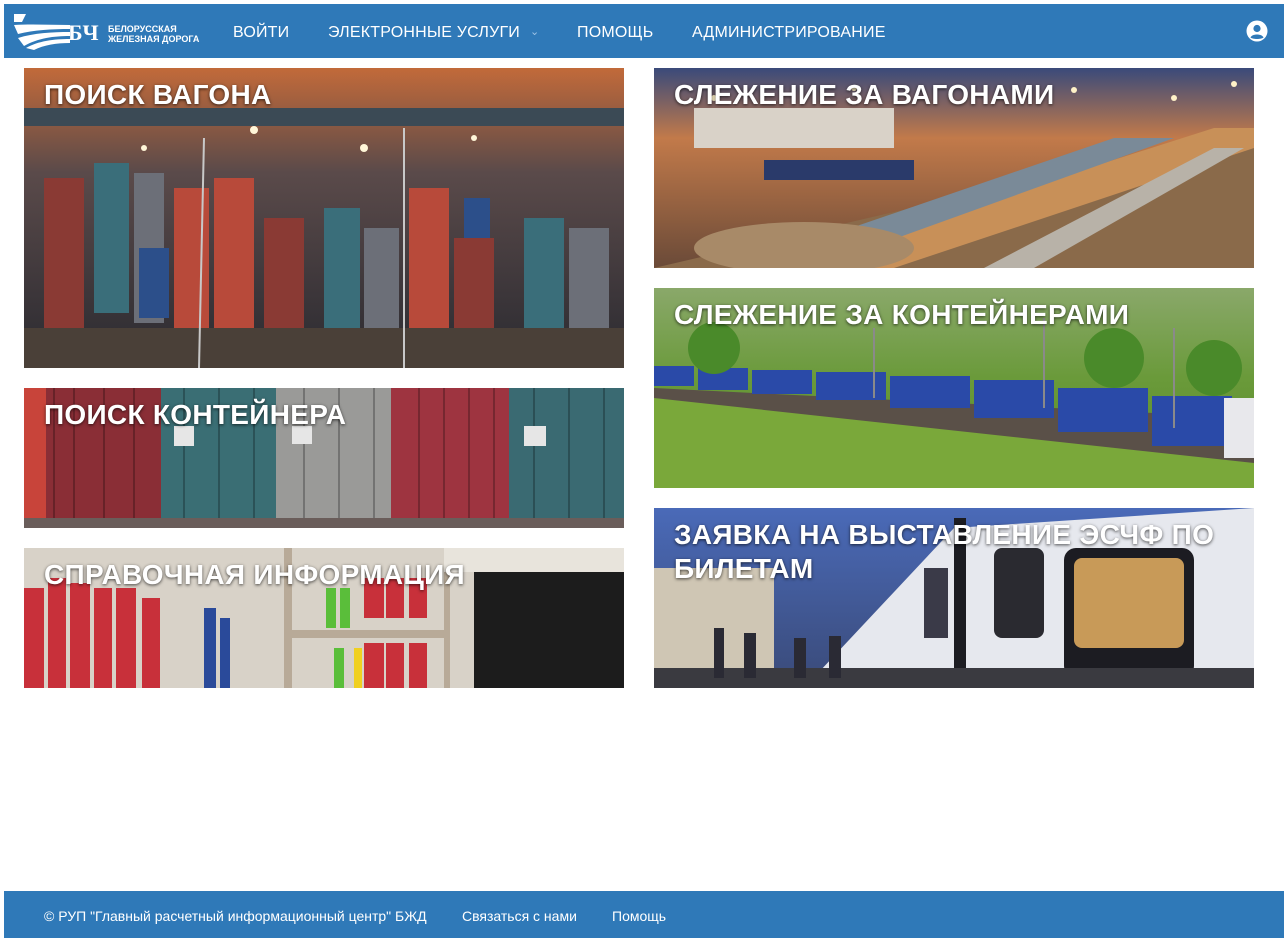  What do you see at coordinates (944, 551) in the screenshot?
I see `tile-title: ЗАЯВКА НА ВЫСТАВЛЕНИЕ ЭСЧФ ПО БИЛЕТАМ` at bounding box center [944, 551].